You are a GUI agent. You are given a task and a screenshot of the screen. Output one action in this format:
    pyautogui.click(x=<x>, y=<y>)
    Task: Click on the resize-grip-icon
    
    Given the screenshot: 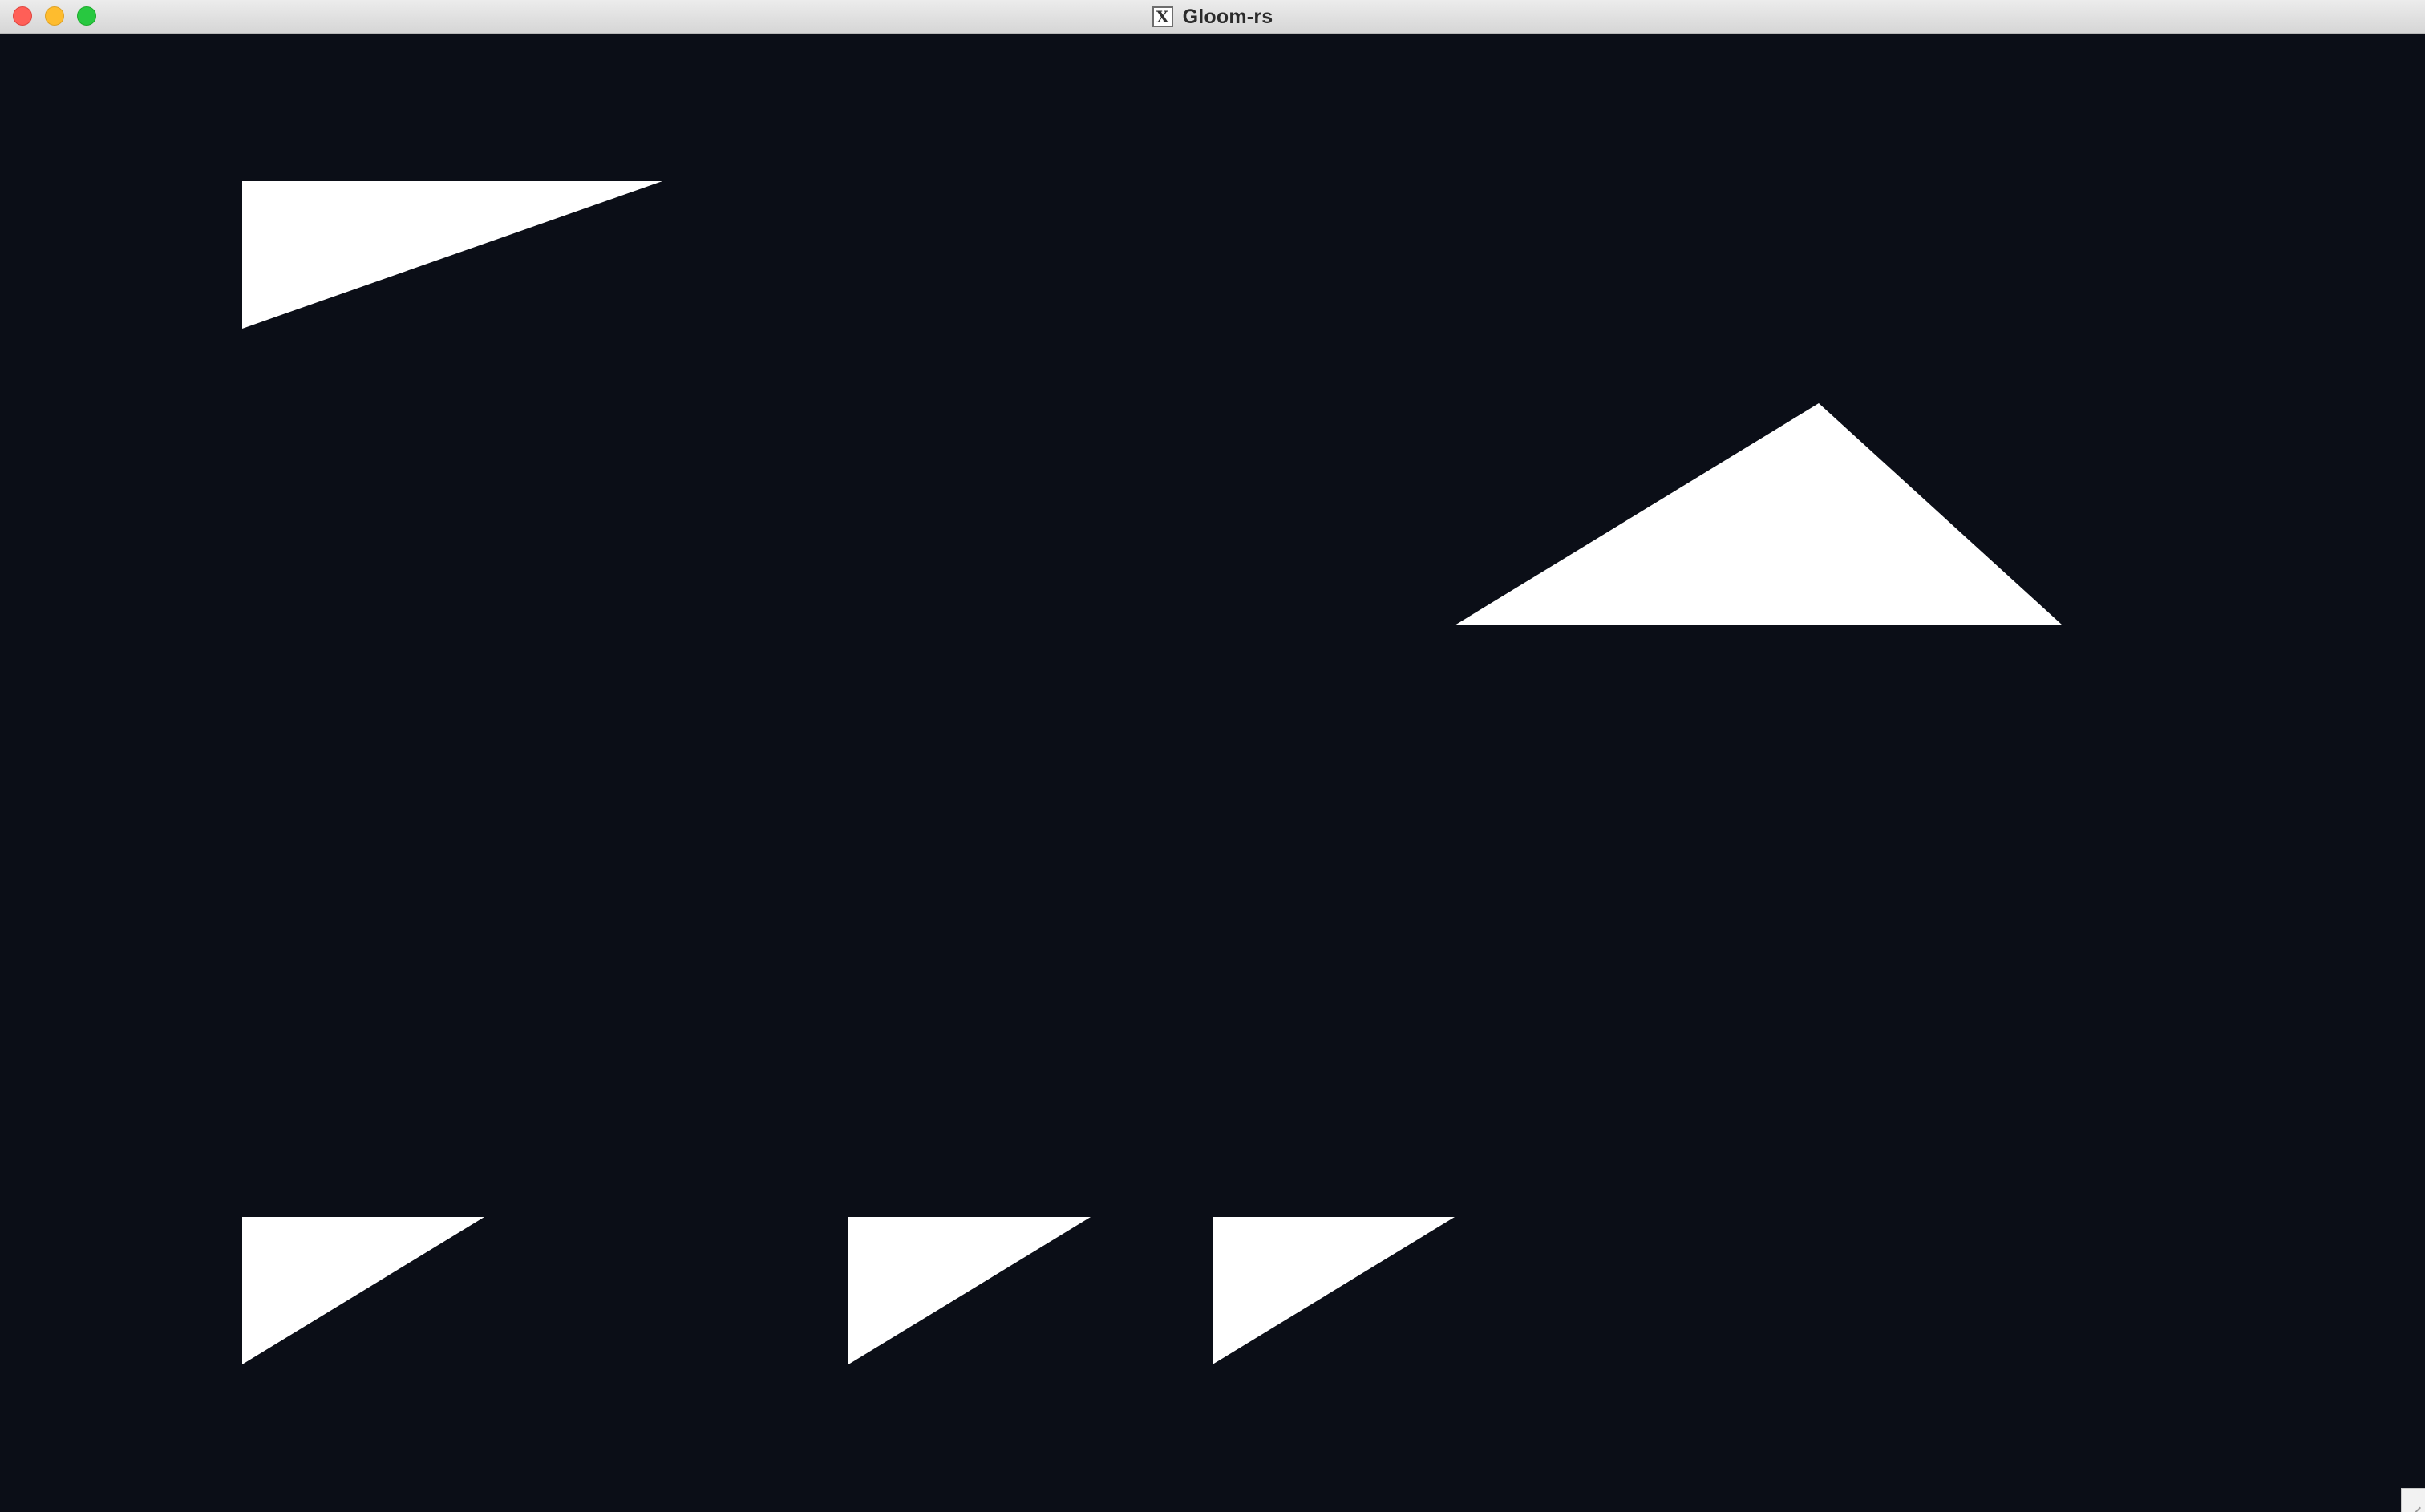 What is the action you would take?
    pyautogui.click(x=2413, y=1500)
    